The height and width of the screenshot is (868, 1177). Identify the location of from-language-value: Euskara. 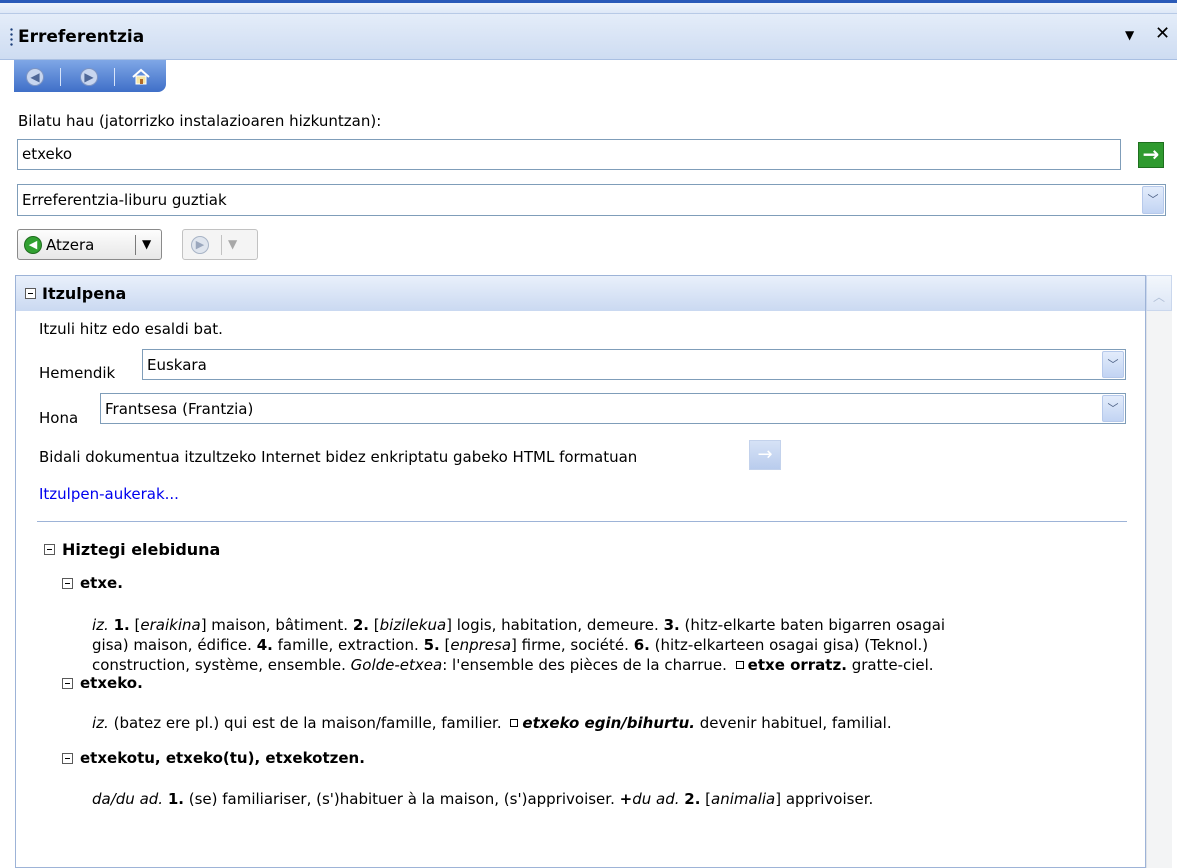
(177, 365).